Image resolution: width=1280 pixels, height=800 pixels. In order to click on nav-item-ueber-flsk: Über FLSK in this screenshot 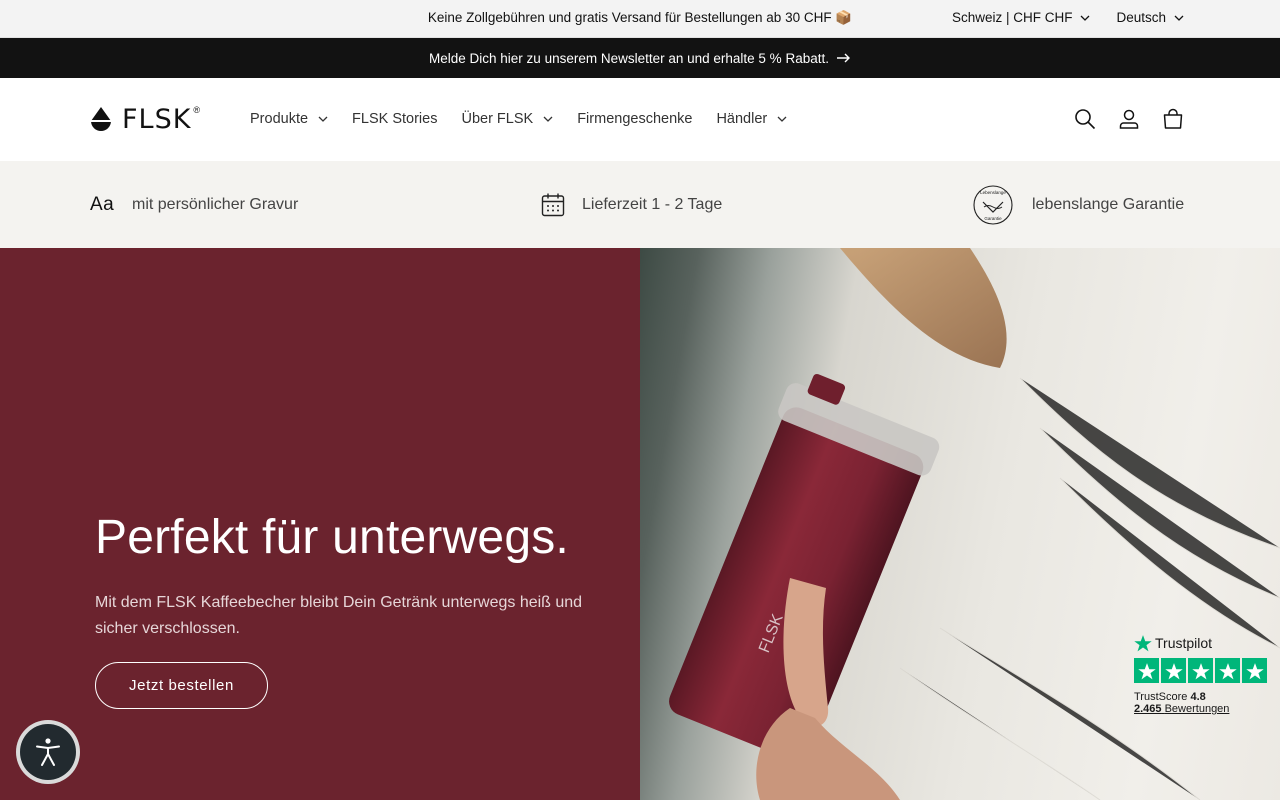, I will do `click(507, 119)`.